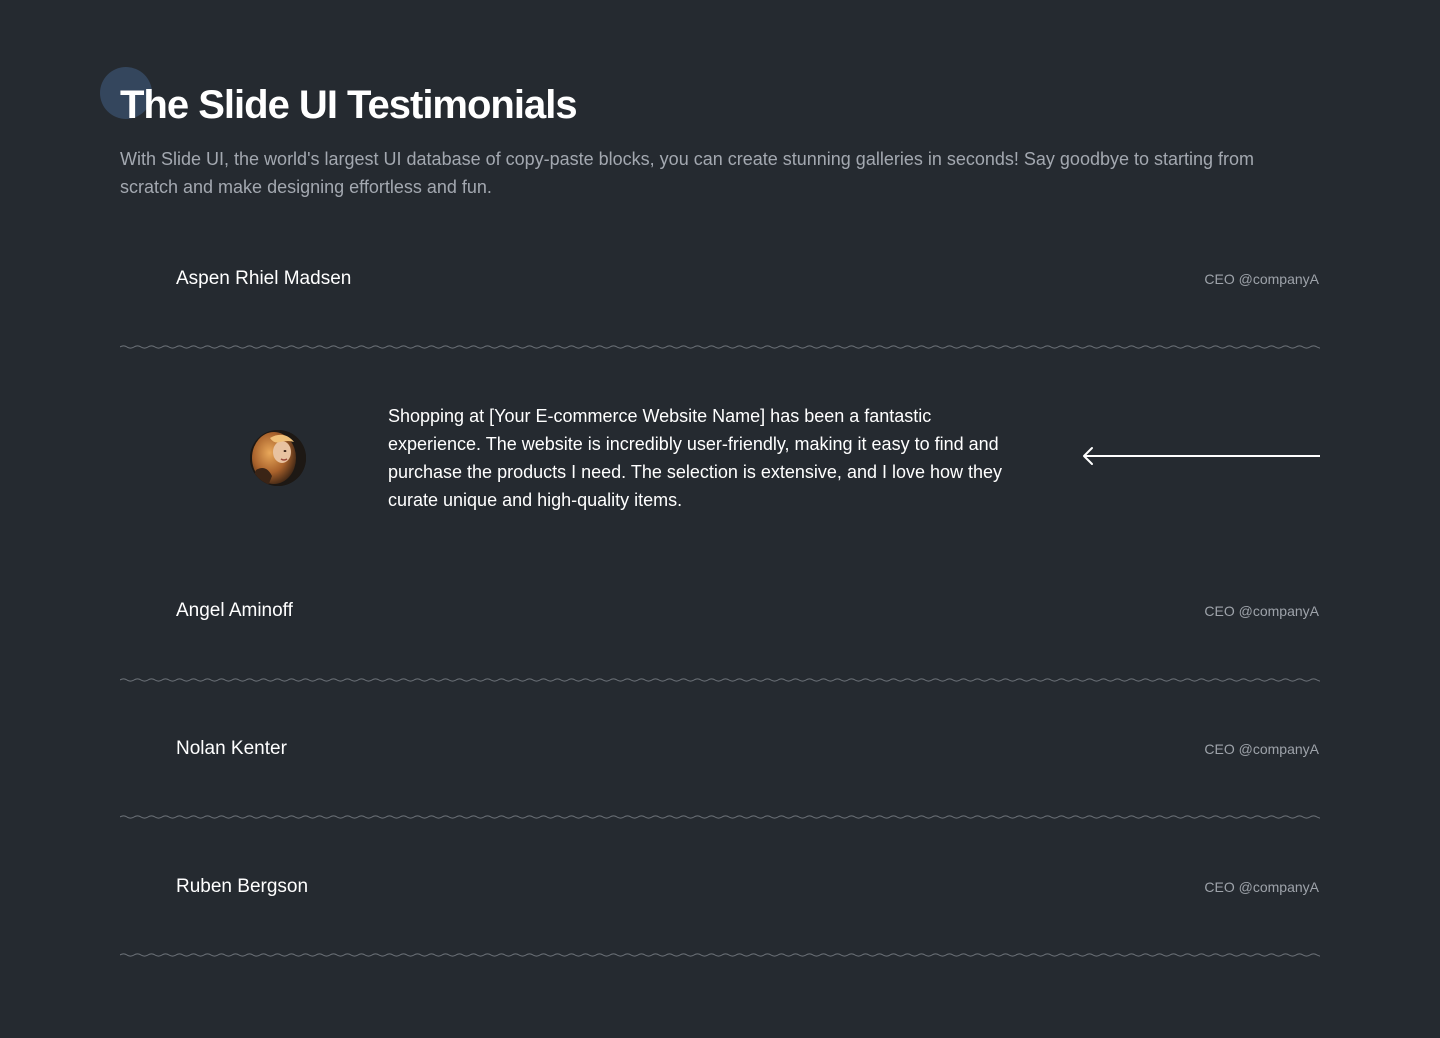 This screenshot has height=1038, width=1440. What do you see at coordinates (349, 105) in the screenshot?
I see `page-title: The Slide UI Testimonials` at bounding box center [349, 105].